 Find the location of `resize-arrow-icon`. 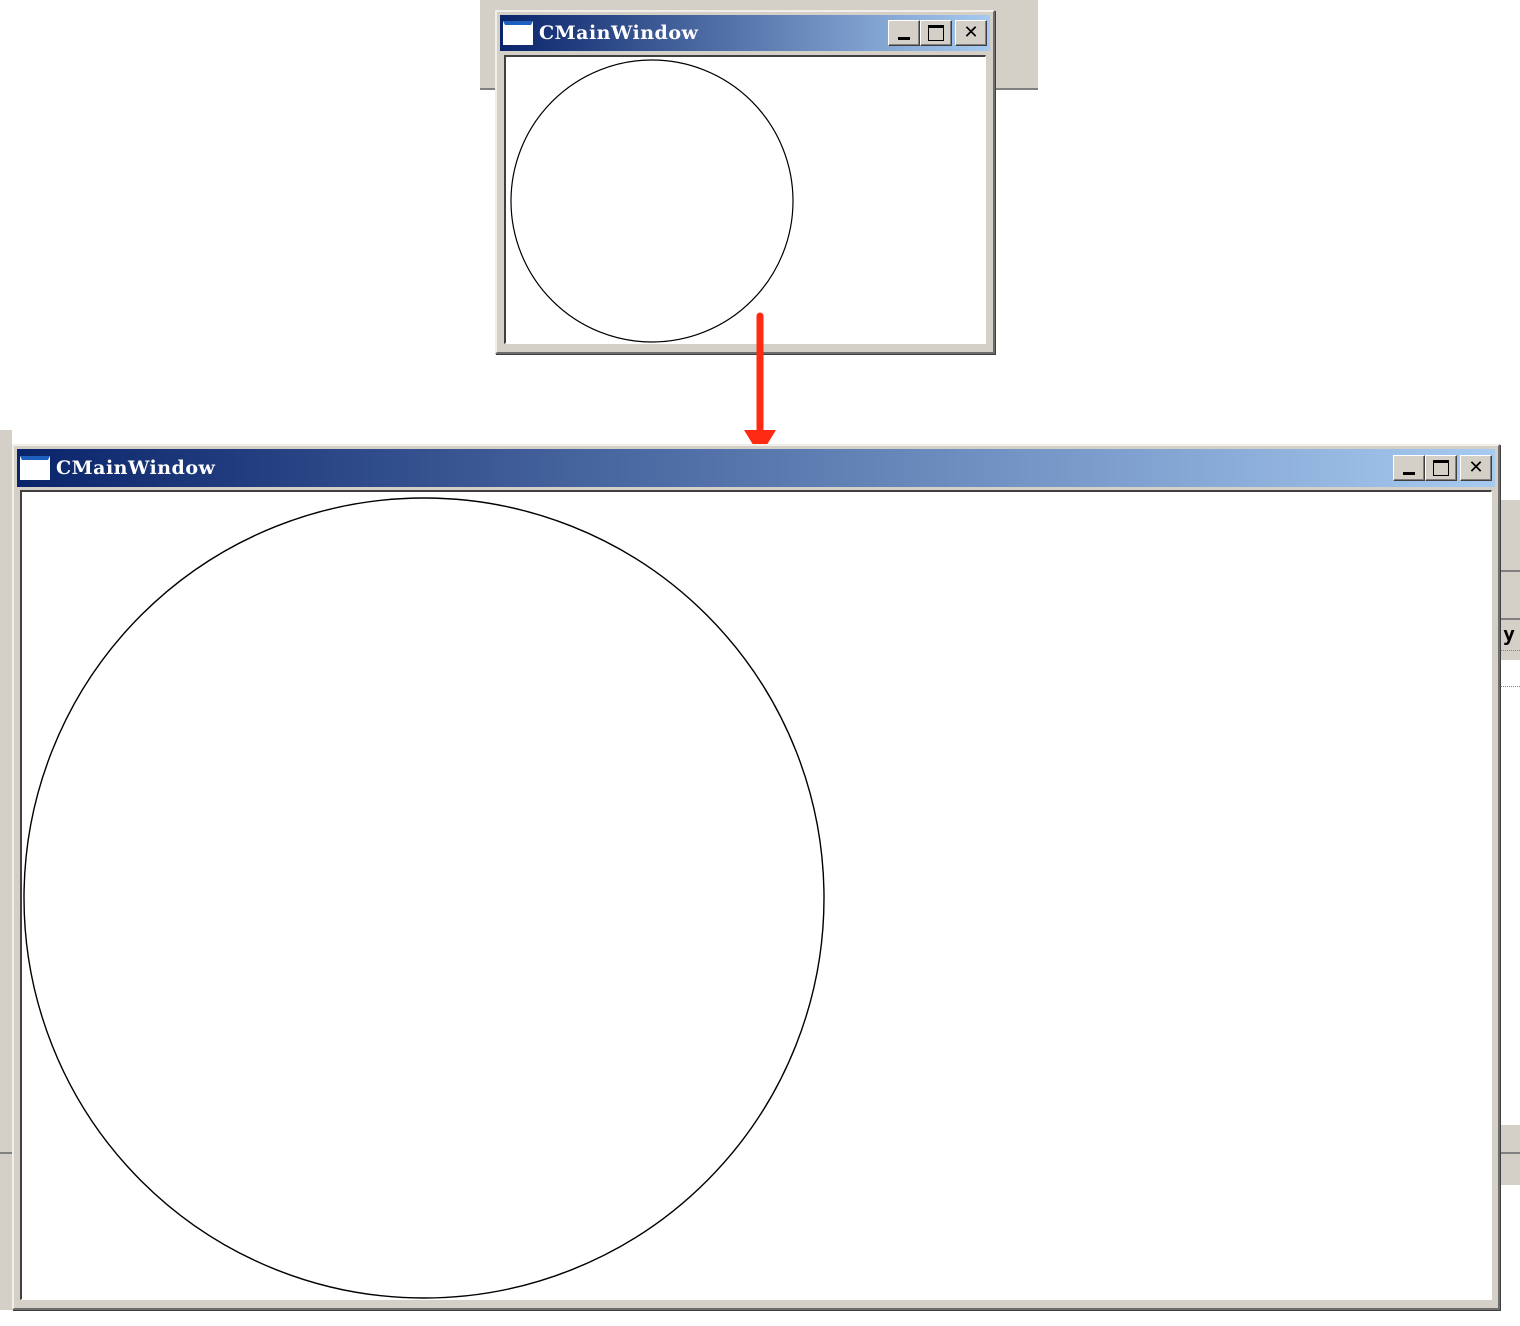

resize-arrow-icon is located at coordinates (760, 384).